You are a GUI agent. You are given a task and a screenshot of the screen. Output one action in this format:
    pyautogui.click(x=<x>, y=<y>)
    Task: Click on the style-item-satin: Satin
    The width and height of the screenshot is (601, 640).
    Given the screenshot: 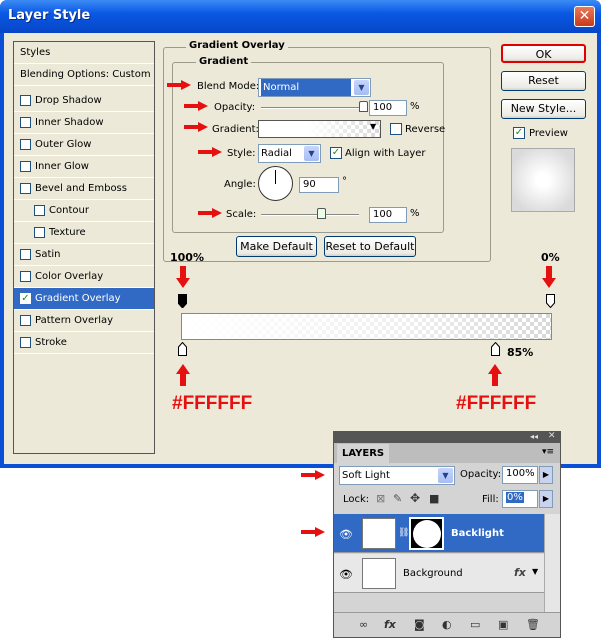 What is the action you would take?
    pyautogui.click(x=84, y=255)
    